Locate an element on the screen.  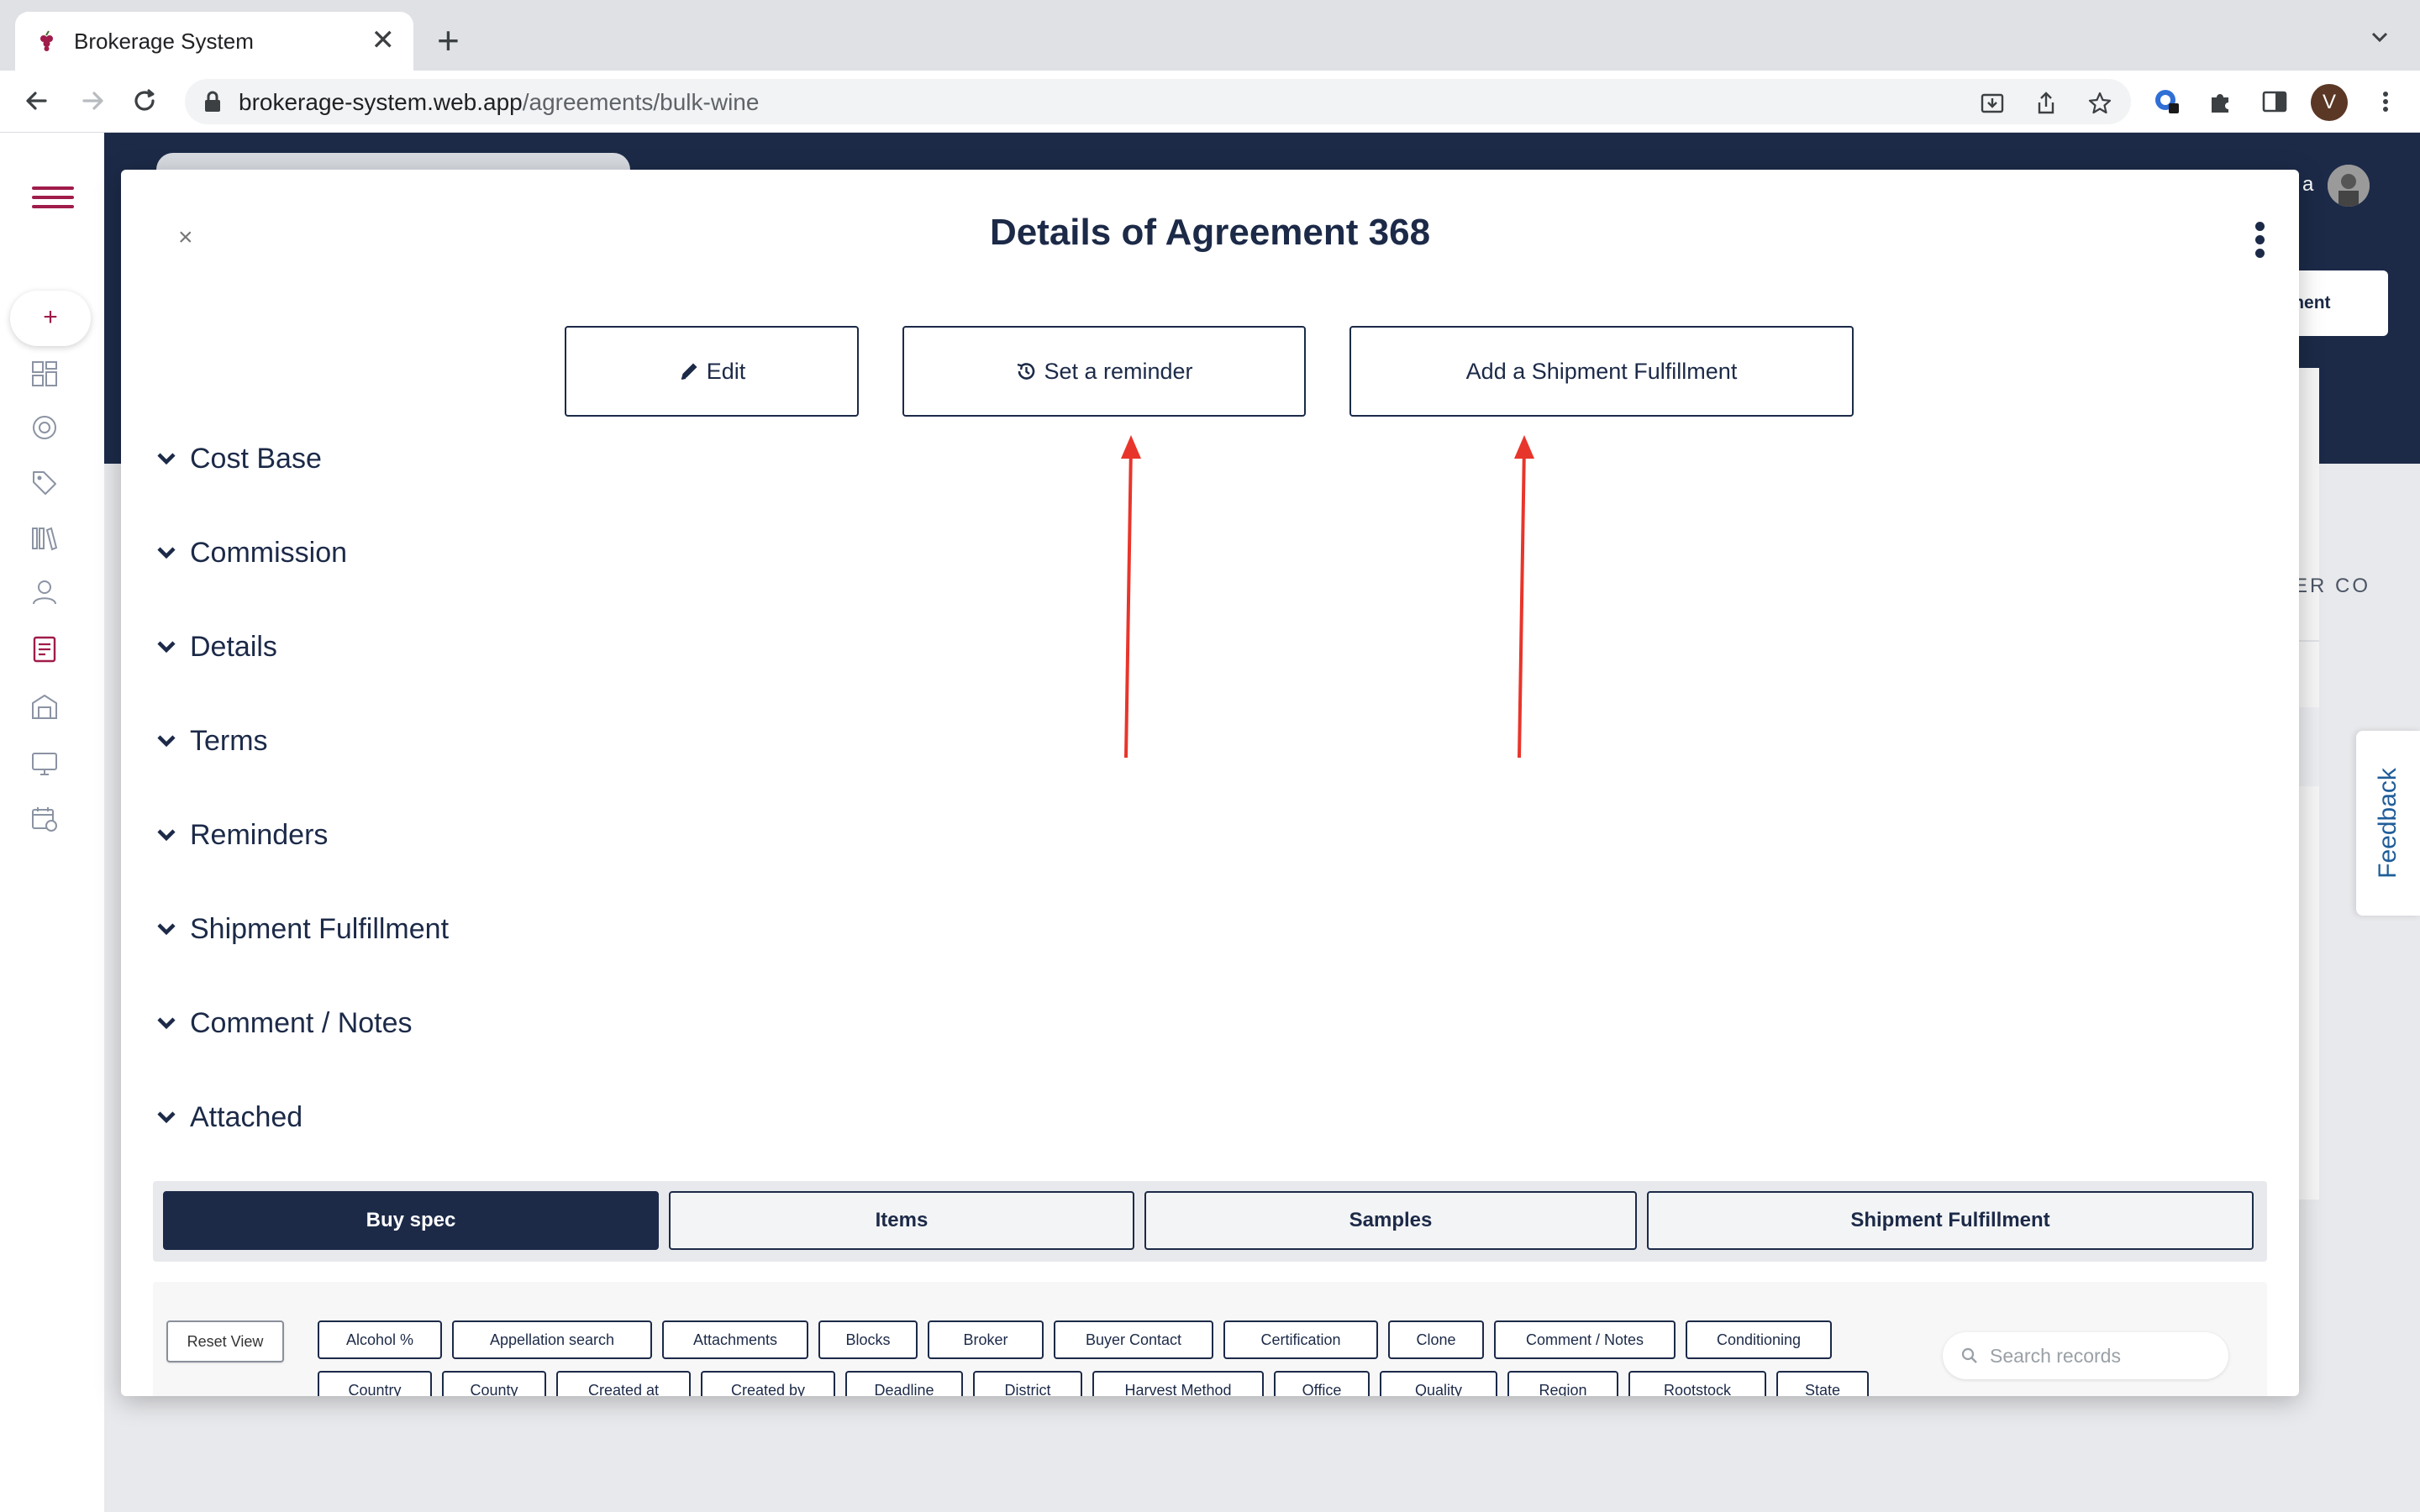
edit-button: Edit is located at coordinates (712, 371).